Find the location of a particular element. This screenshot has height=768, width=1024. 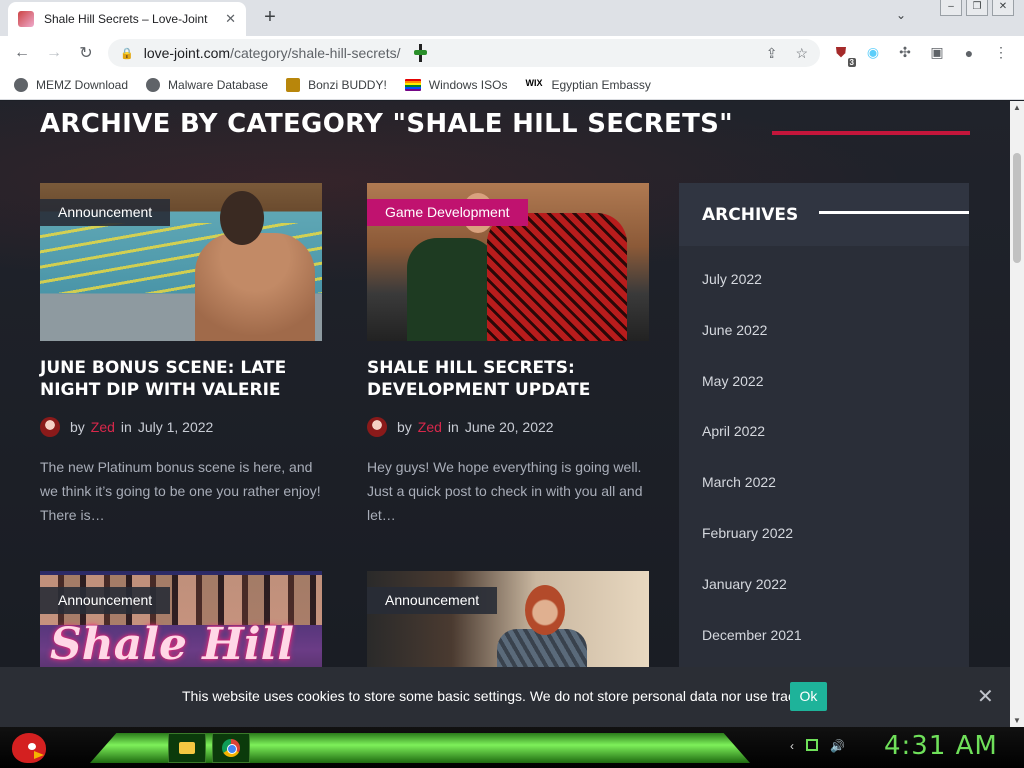

system-tray: ‹ 🔊 is located at coordinates (817, 746).